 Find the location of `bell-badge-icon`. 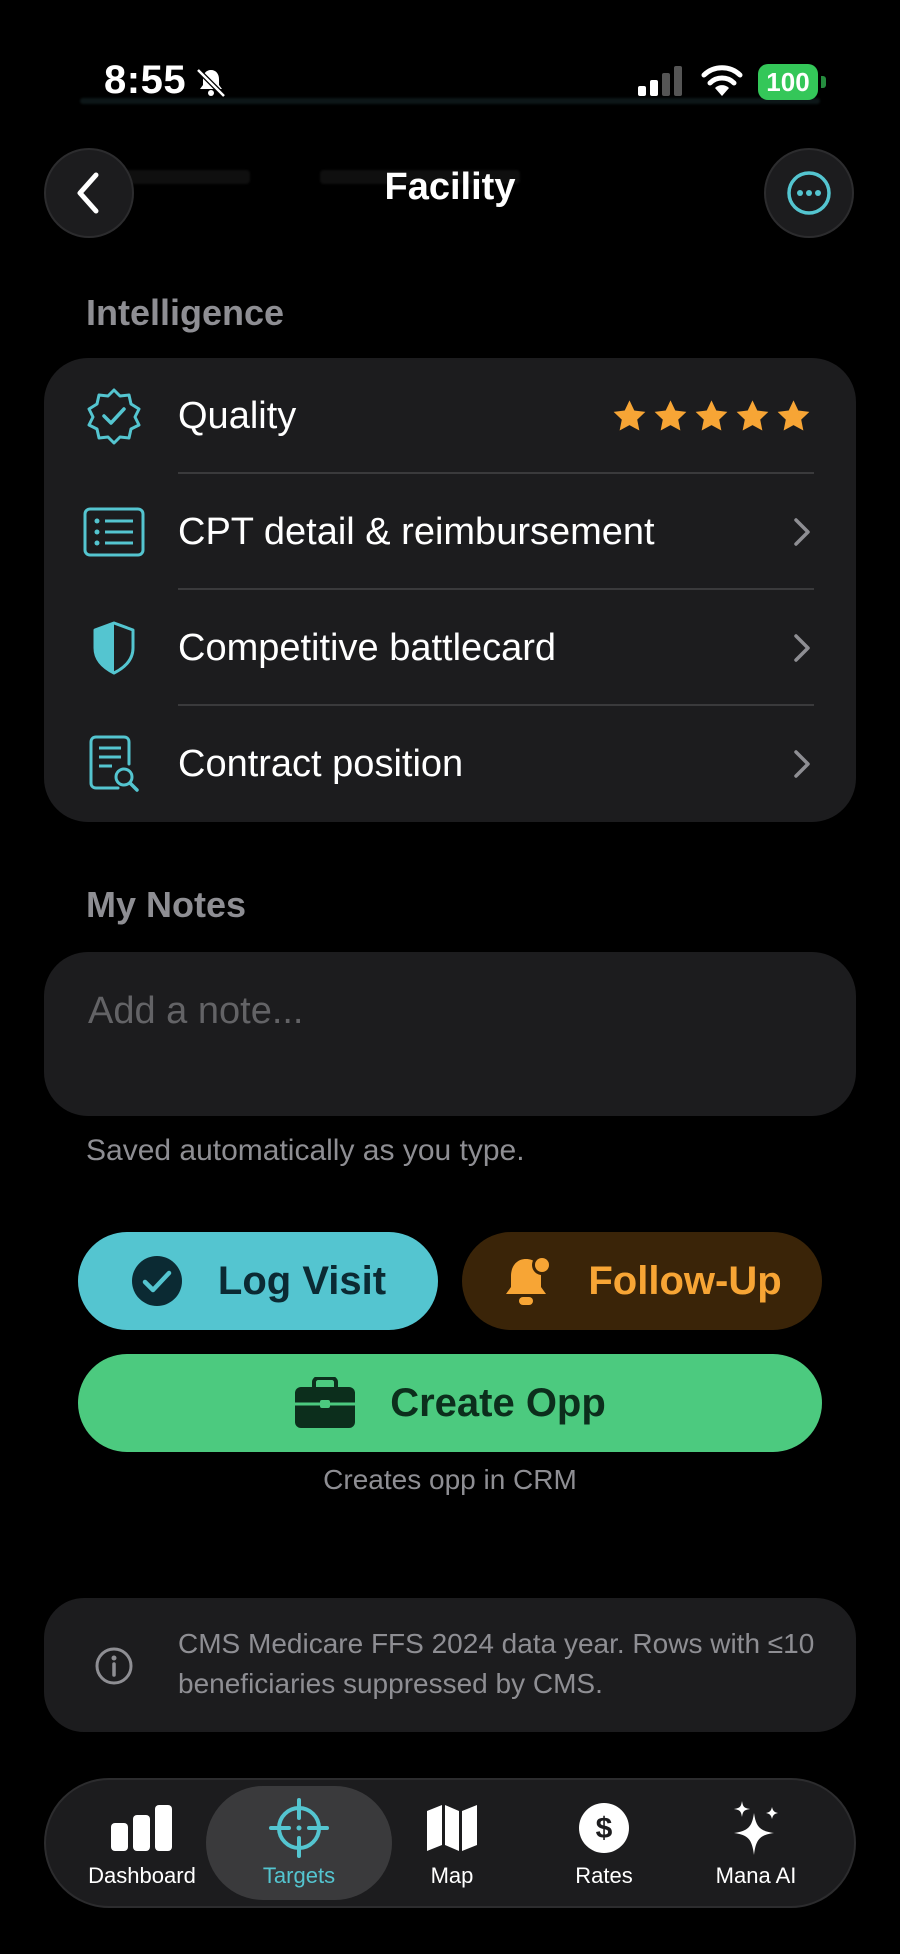

bell-badge-icon is located at coordinates (528, 1281).